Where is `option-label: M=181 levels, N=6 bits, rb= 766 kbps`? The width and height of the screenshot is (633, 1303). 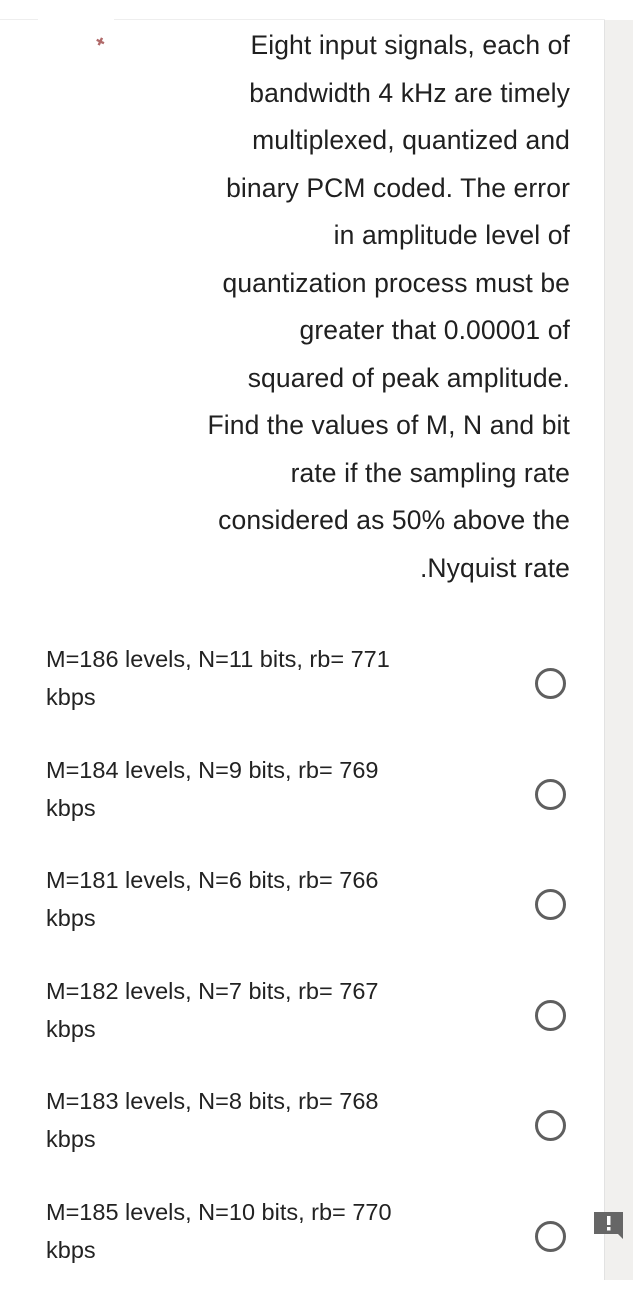
option-label: M=181 levels, N=6 bits, rb= 766 kbps is located at coordinates (261, 899).